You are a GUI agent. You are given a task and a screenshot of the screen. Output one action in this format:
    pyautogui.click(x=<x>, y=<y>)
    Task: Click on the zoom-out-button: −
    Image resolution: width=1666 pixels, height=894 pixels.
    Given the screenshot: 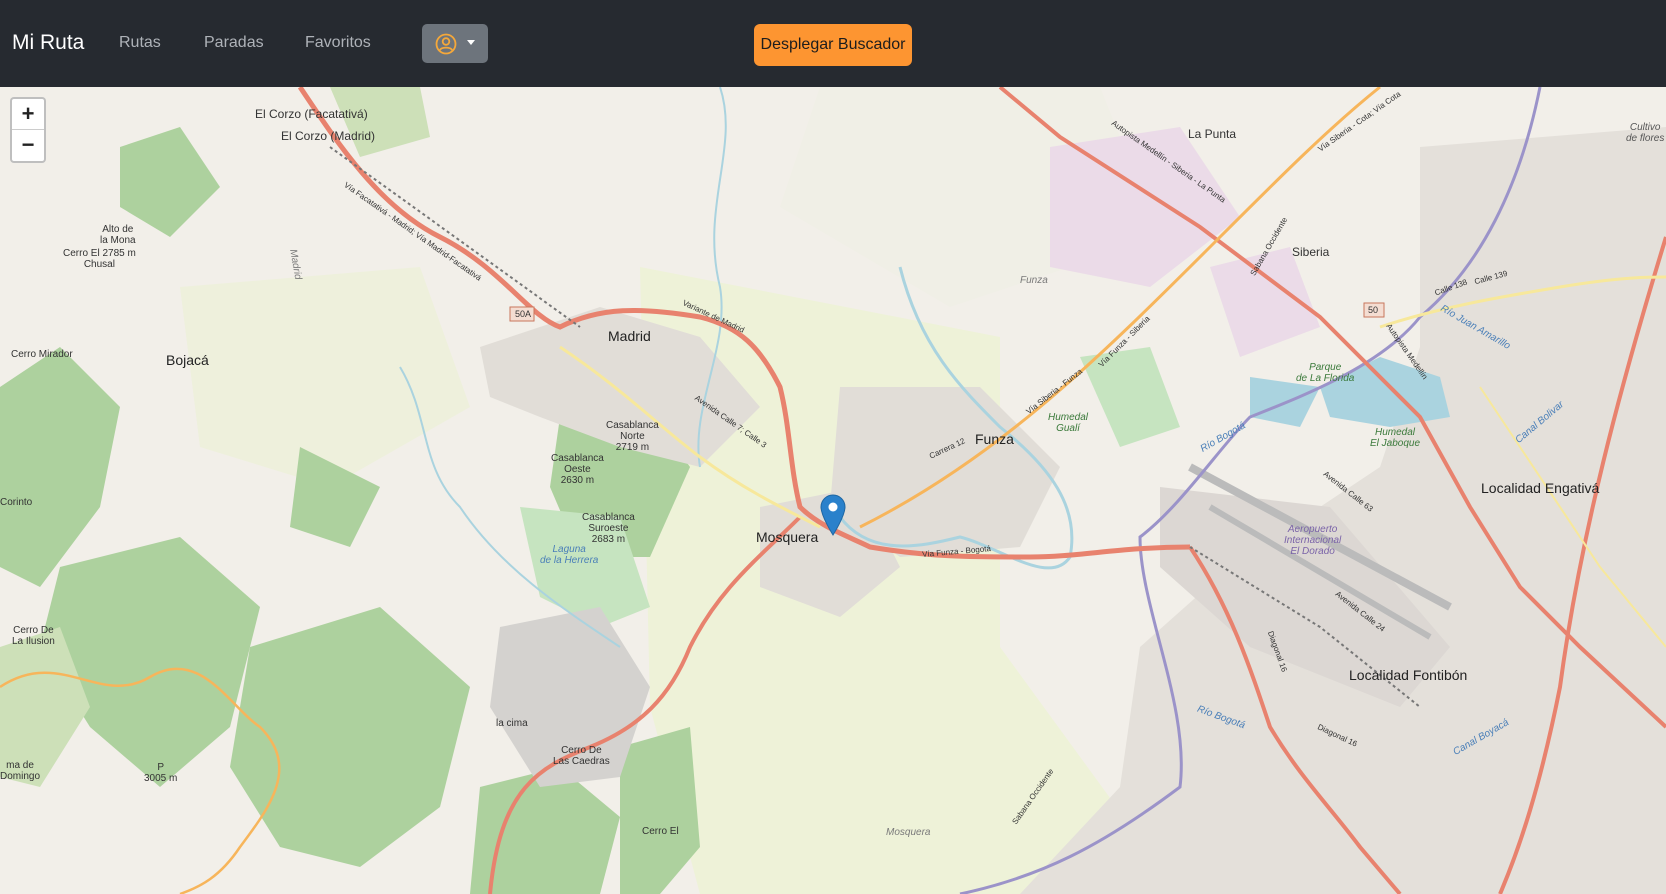 What is the action you would take?
    pyautogui.click(x=28, y=145)
    